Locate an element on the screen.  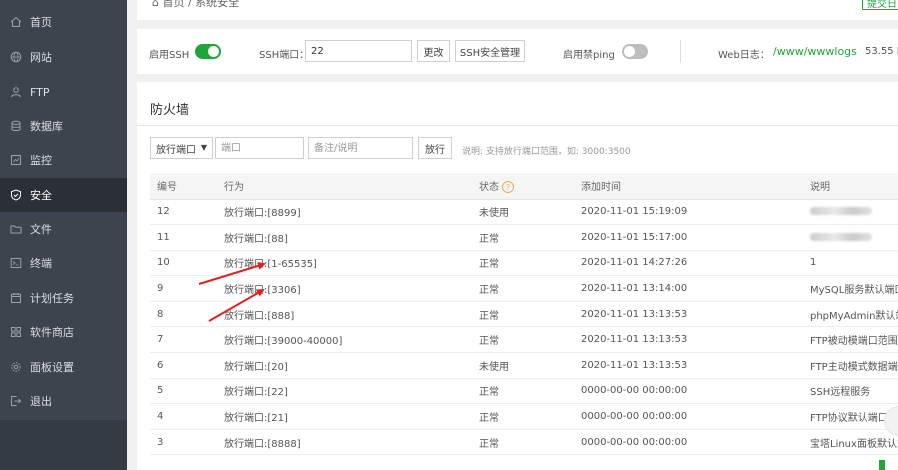
table-row: 5 放行端口:[22] 正常 0000-00-00 00:00:00 SSH远程服务 is located at coordinates (524, 391).